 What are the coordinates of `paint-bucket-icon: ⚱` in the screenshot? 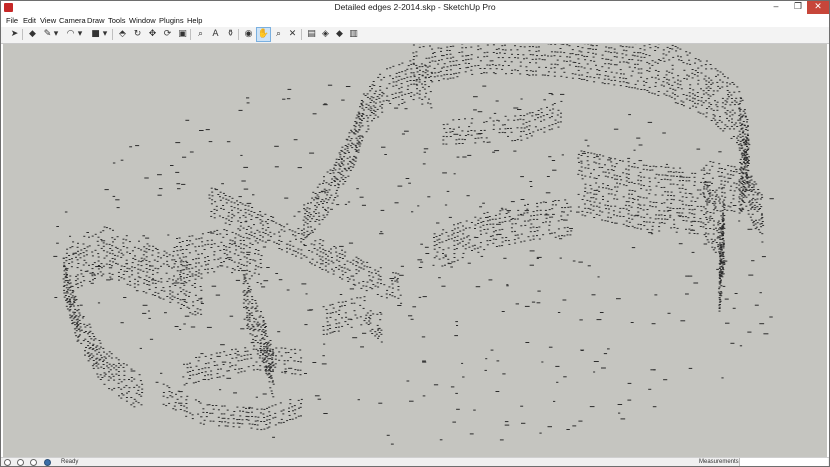 It's located at (230, 34).